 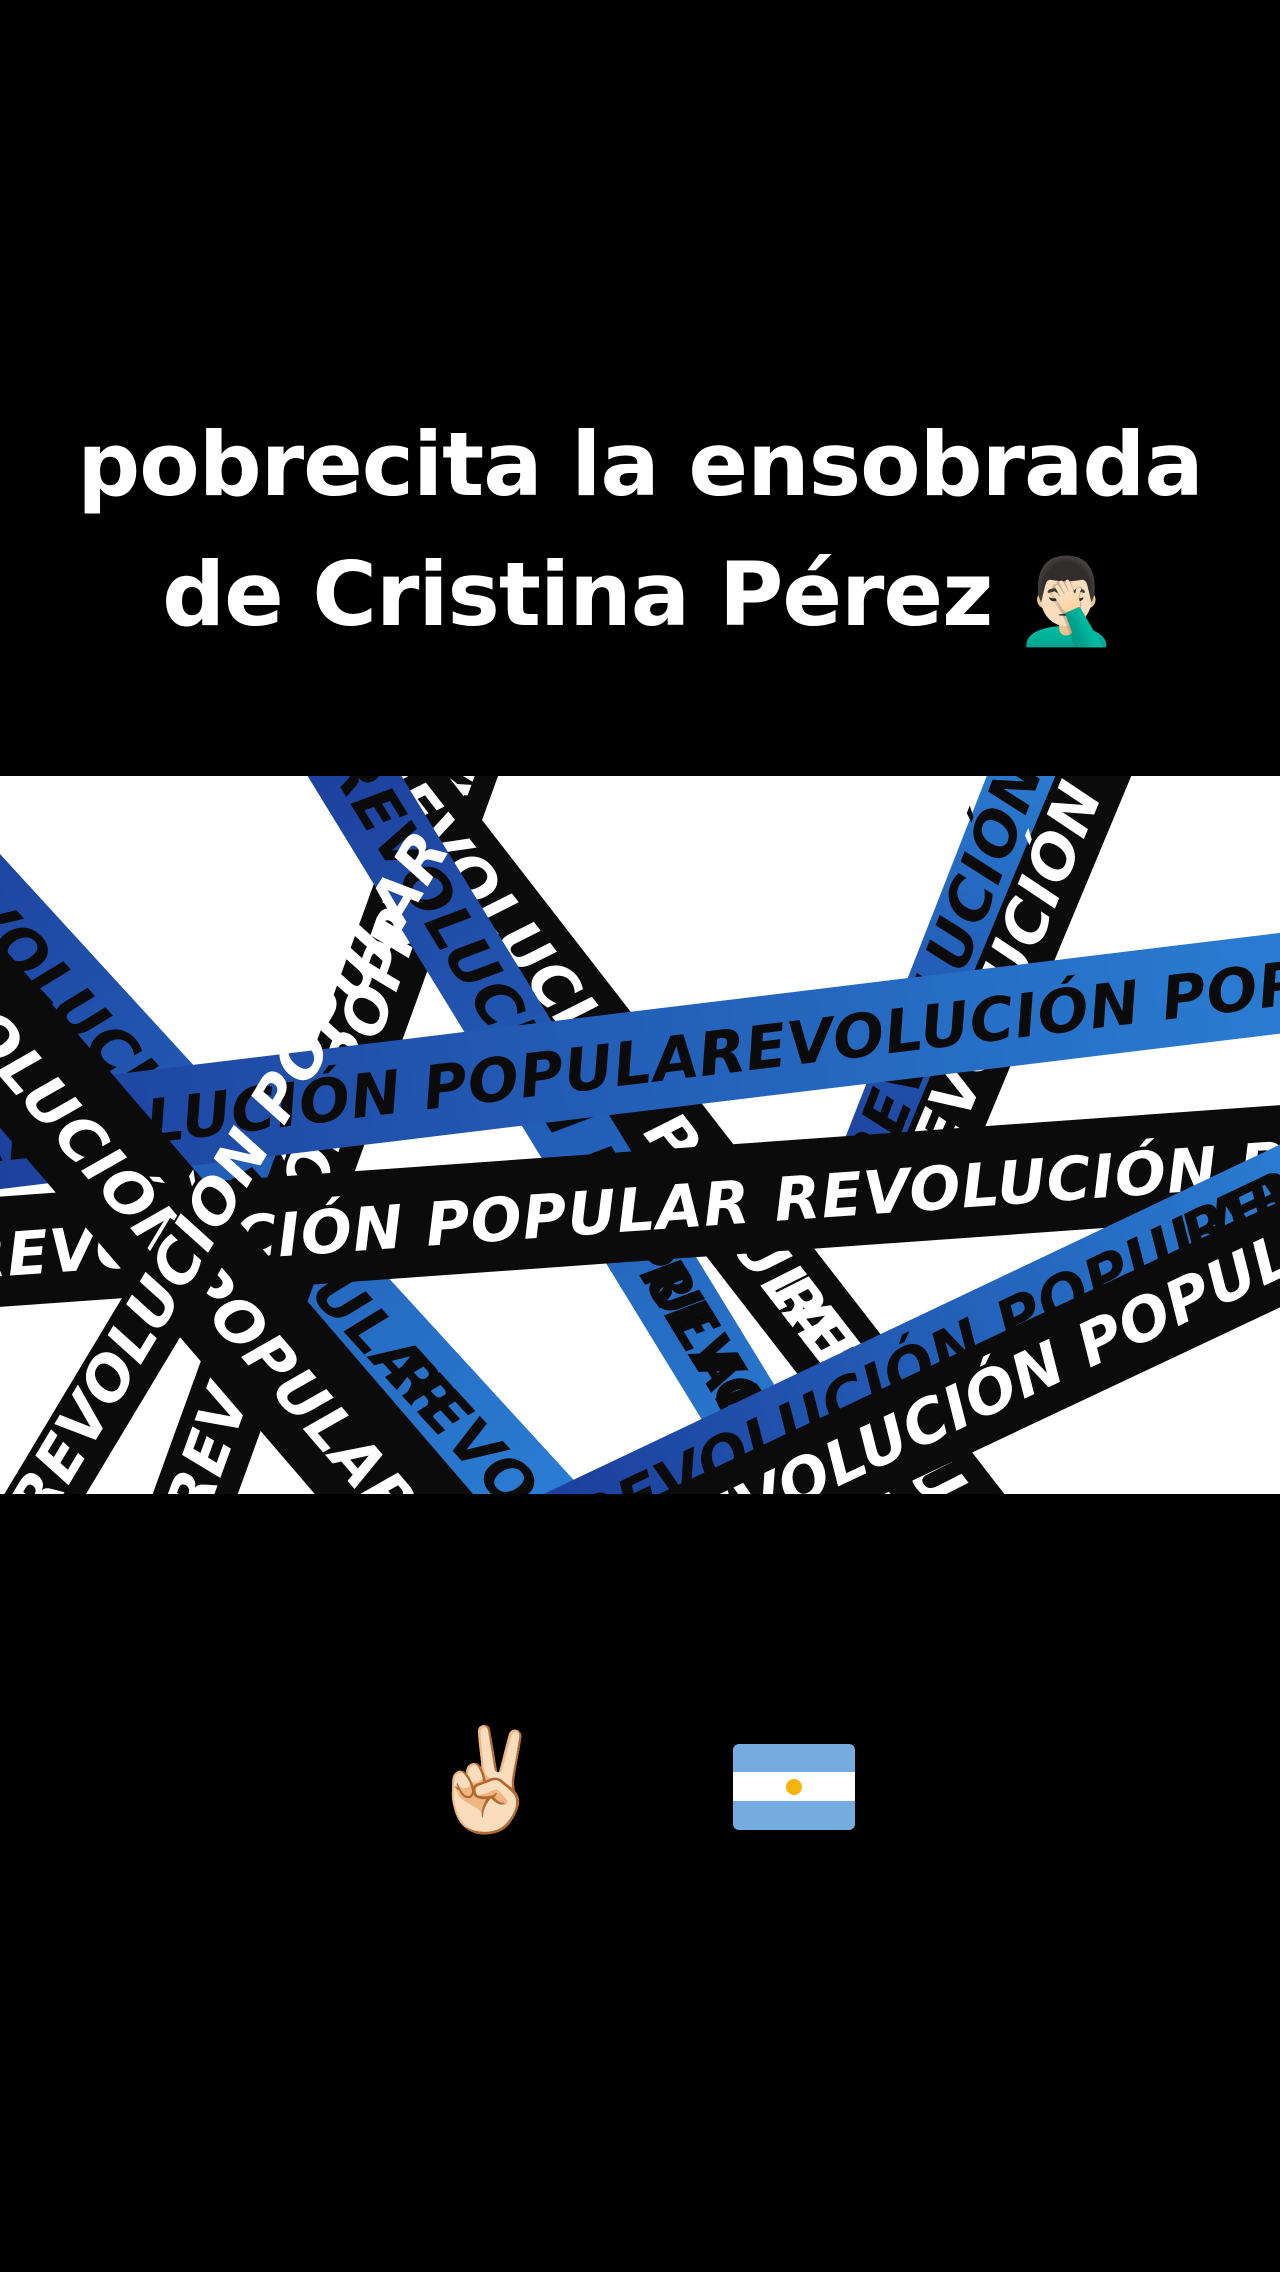 What do you see at coordinates (1066, 601) in the screenshot?
I see `facepalm-emoji-icon: 🤦🏻‍♂️` at bounding box center [1066, 601].